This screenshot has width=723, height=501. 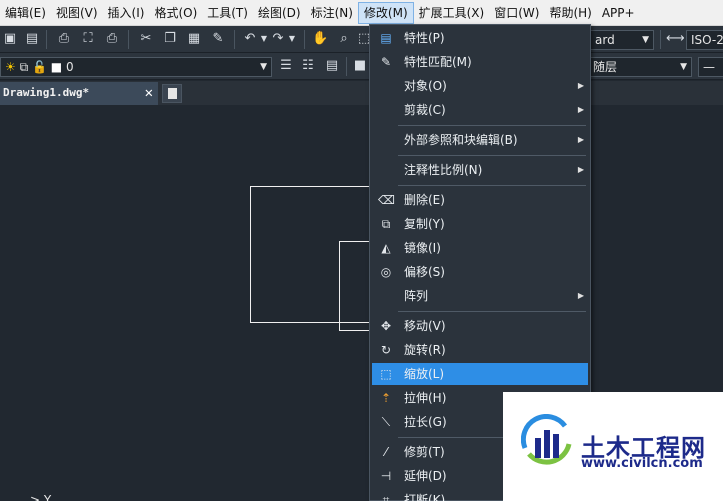 What do you see at coordinates (149, 93) in the screenshot?
I see `close-icon: ✕` at bounding box center [149, 93].